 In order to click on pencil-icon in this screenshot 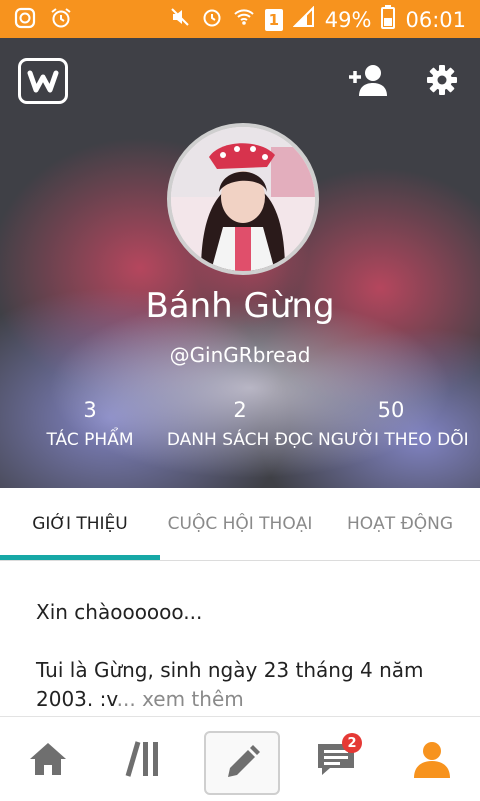, I will do `click(244, 761)`.